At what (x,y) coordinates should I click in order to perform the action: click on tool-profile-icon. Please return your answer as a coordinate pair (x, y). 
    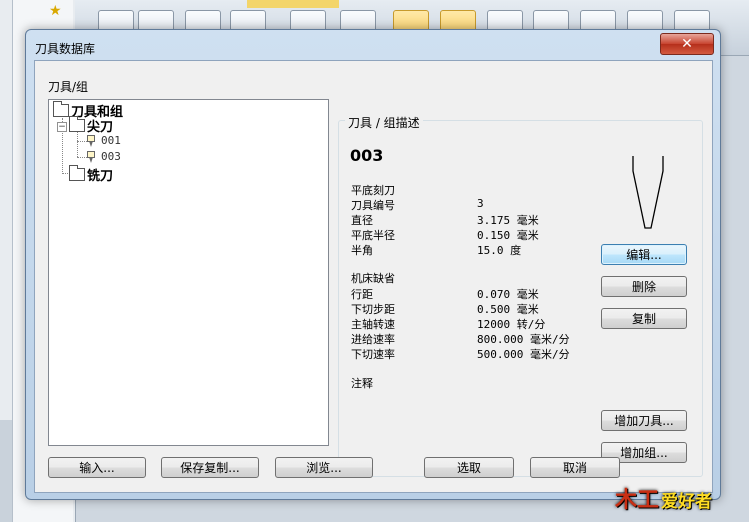
    Looking at the image, I should click on (648, 192).